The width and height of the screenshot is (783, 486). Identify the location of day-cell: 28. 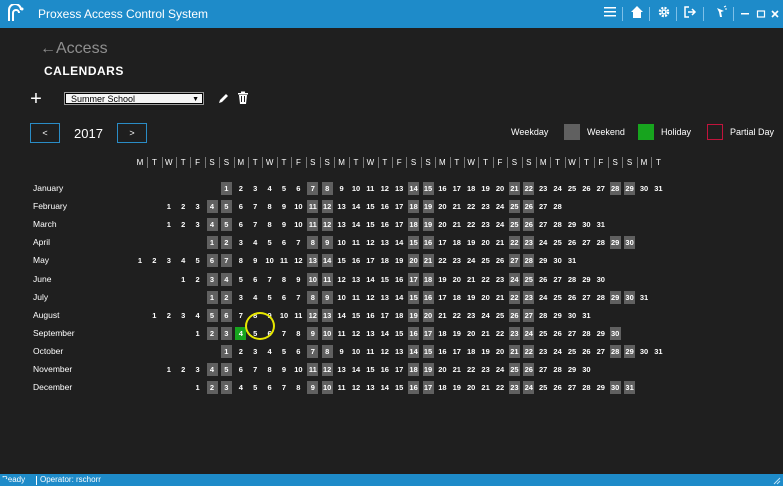
(557, 369).